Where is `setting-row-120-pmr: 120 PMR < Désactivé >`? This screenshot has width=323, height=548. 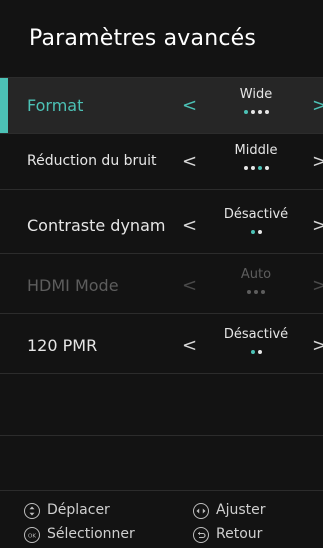 setting-row-120-pmr: 120 PMR < Désactivé > is located at coordinates (161, 345).